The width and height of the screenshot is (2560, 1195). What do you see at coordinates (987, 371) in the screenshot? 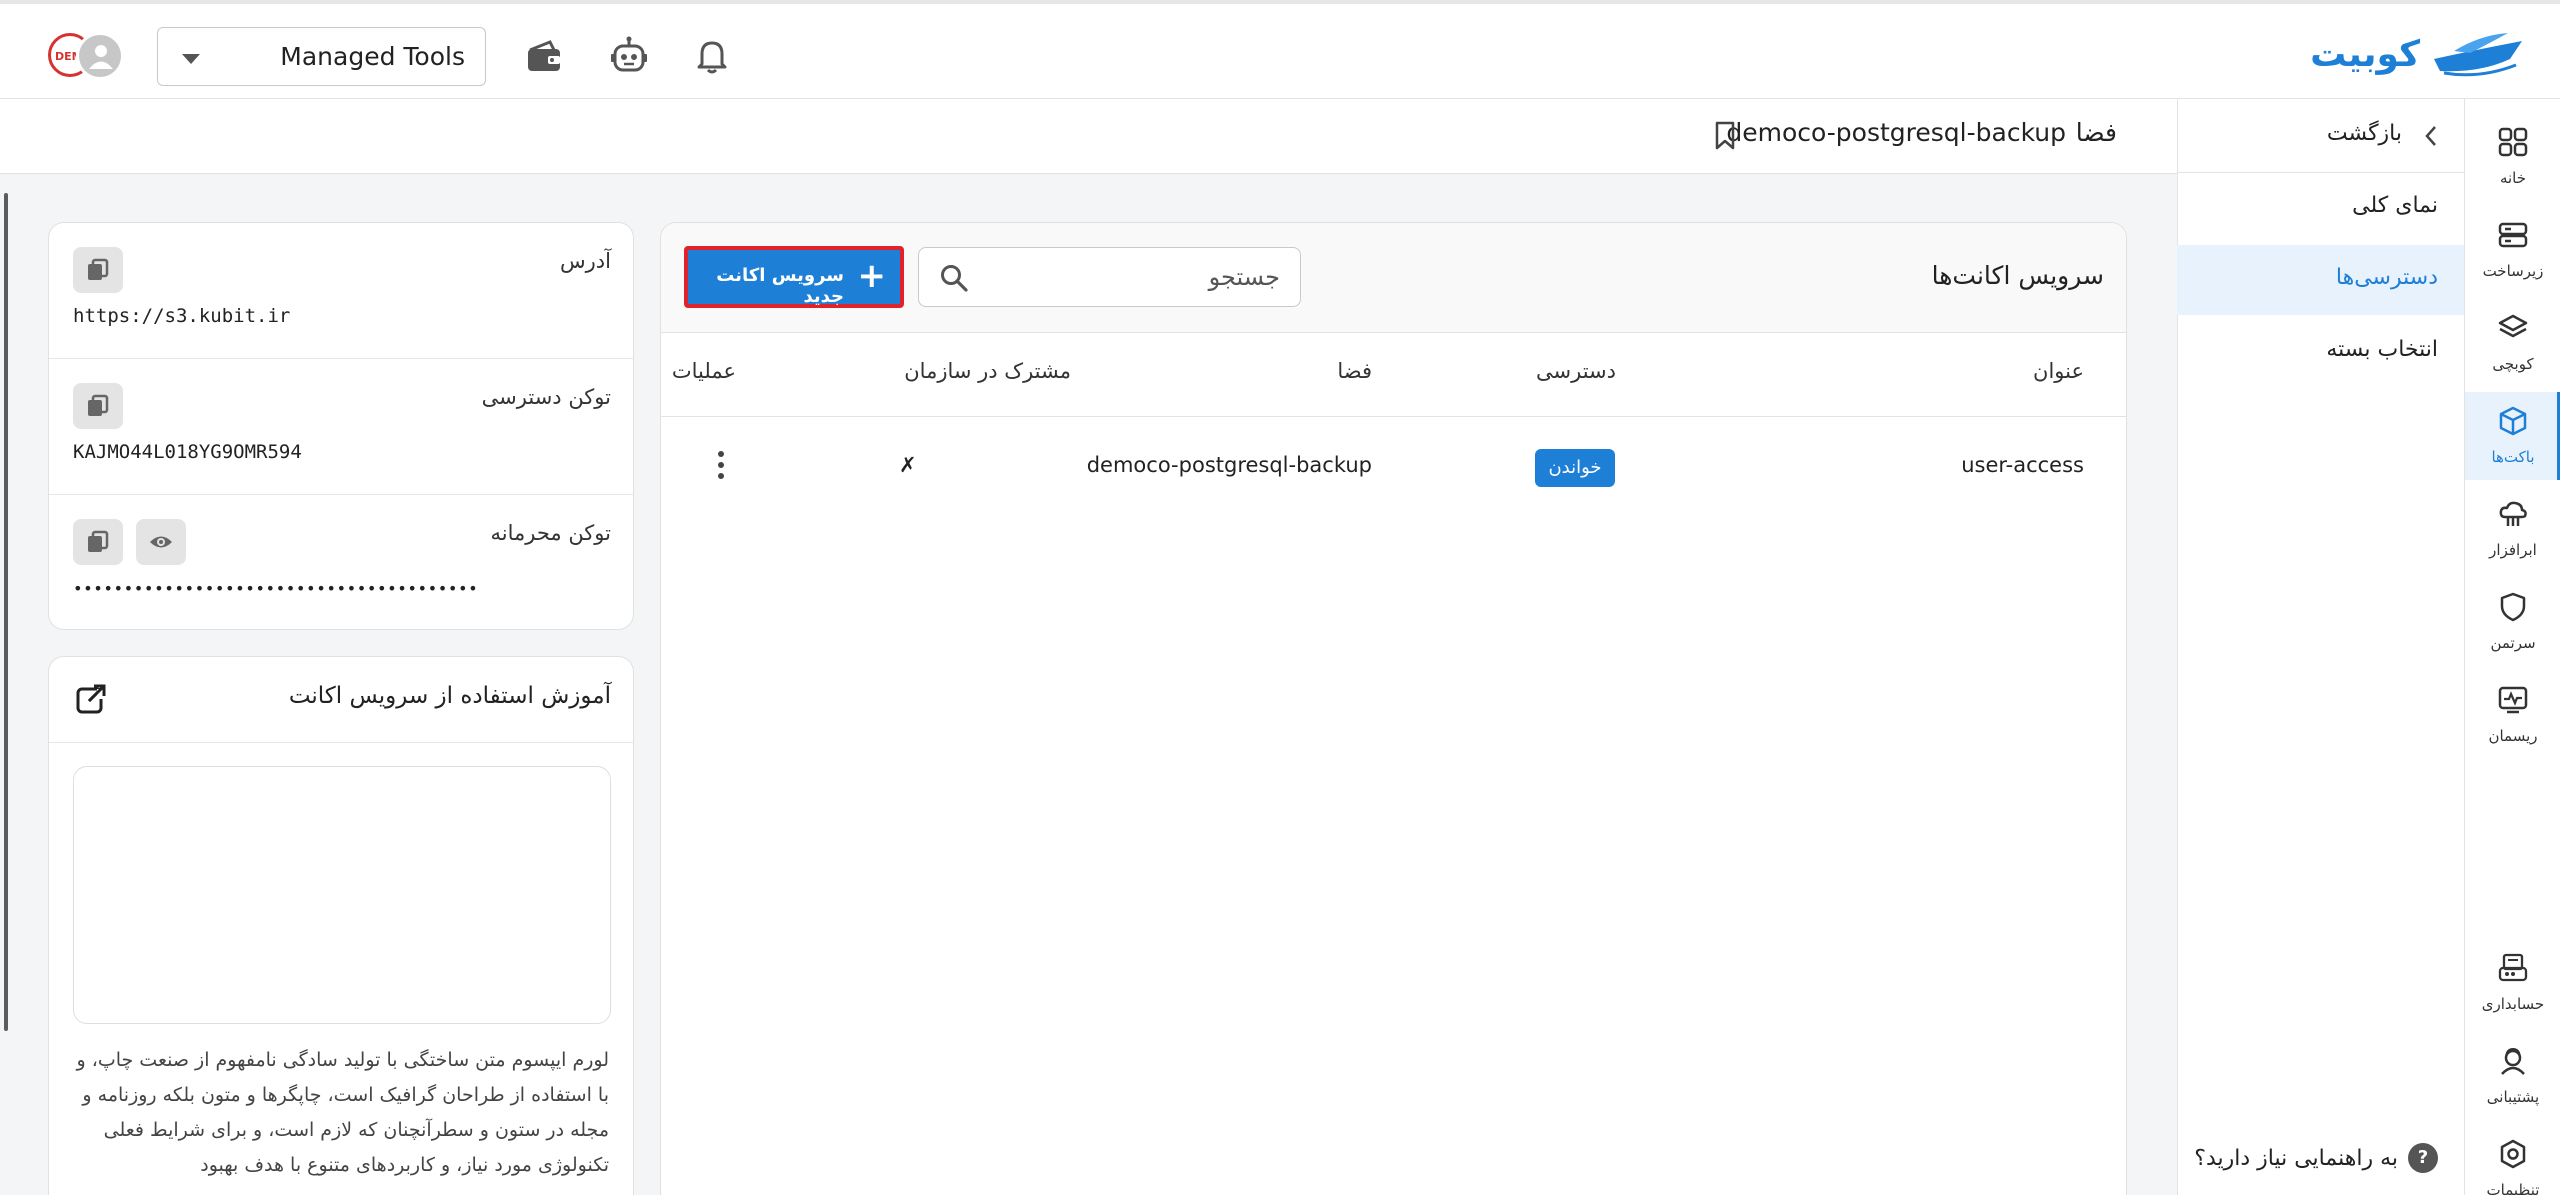
I see `column-shared: مشترک در سازمان` at bounding box center [987, 371].